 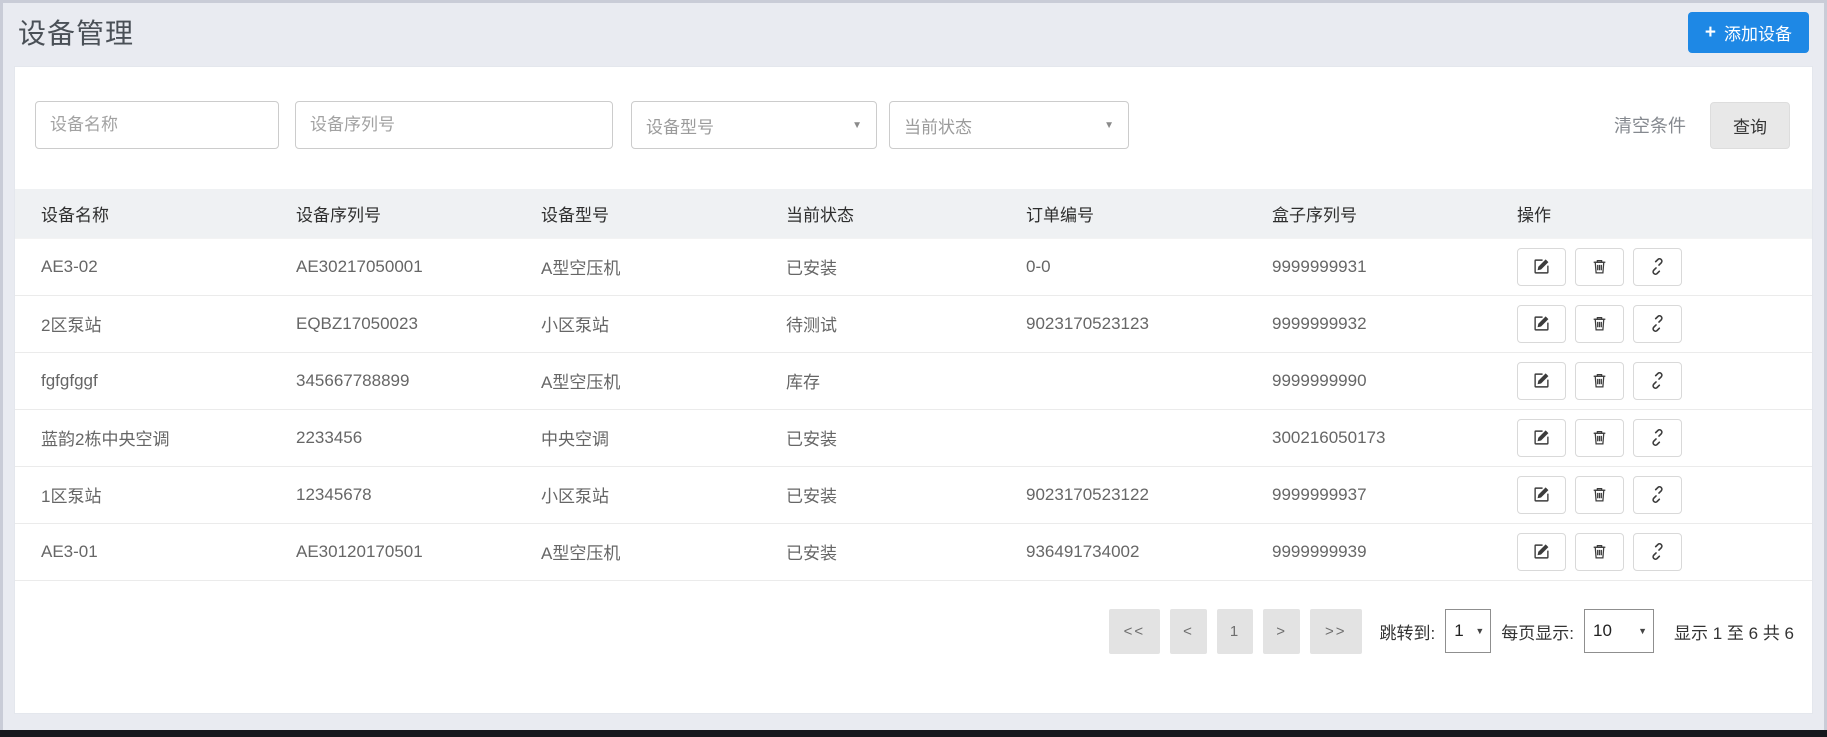 What do you see at coordinates (1188, 631) in the screenshot?
I see `prev-page-button: <` at bounding box center [1188, 631].